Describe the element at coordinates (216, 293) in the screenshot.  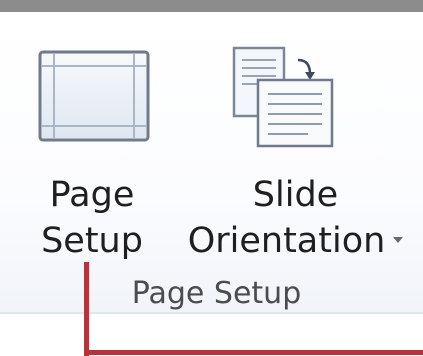
I see `group-title: Page Setup` at that location.